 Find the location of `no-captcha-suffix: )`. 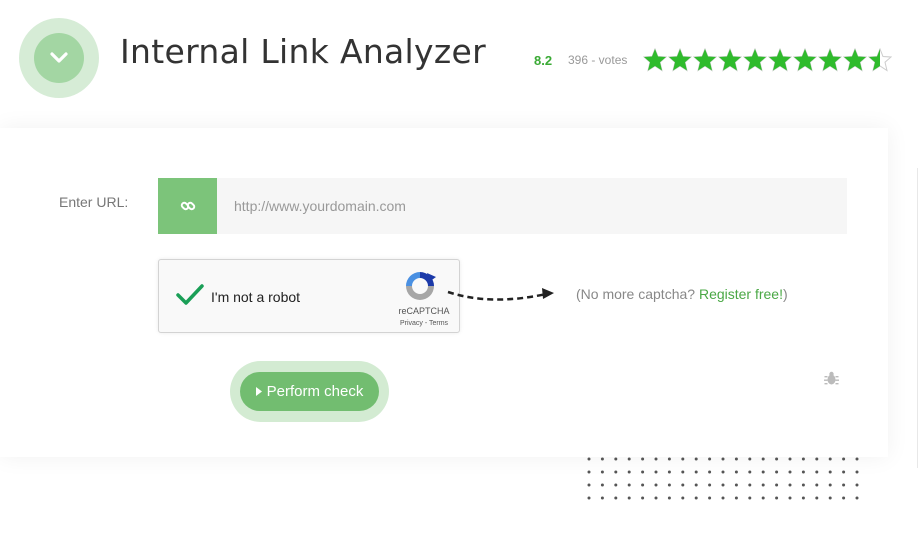

no-captcha-suffix: ) is located at coordinates (785, 294).